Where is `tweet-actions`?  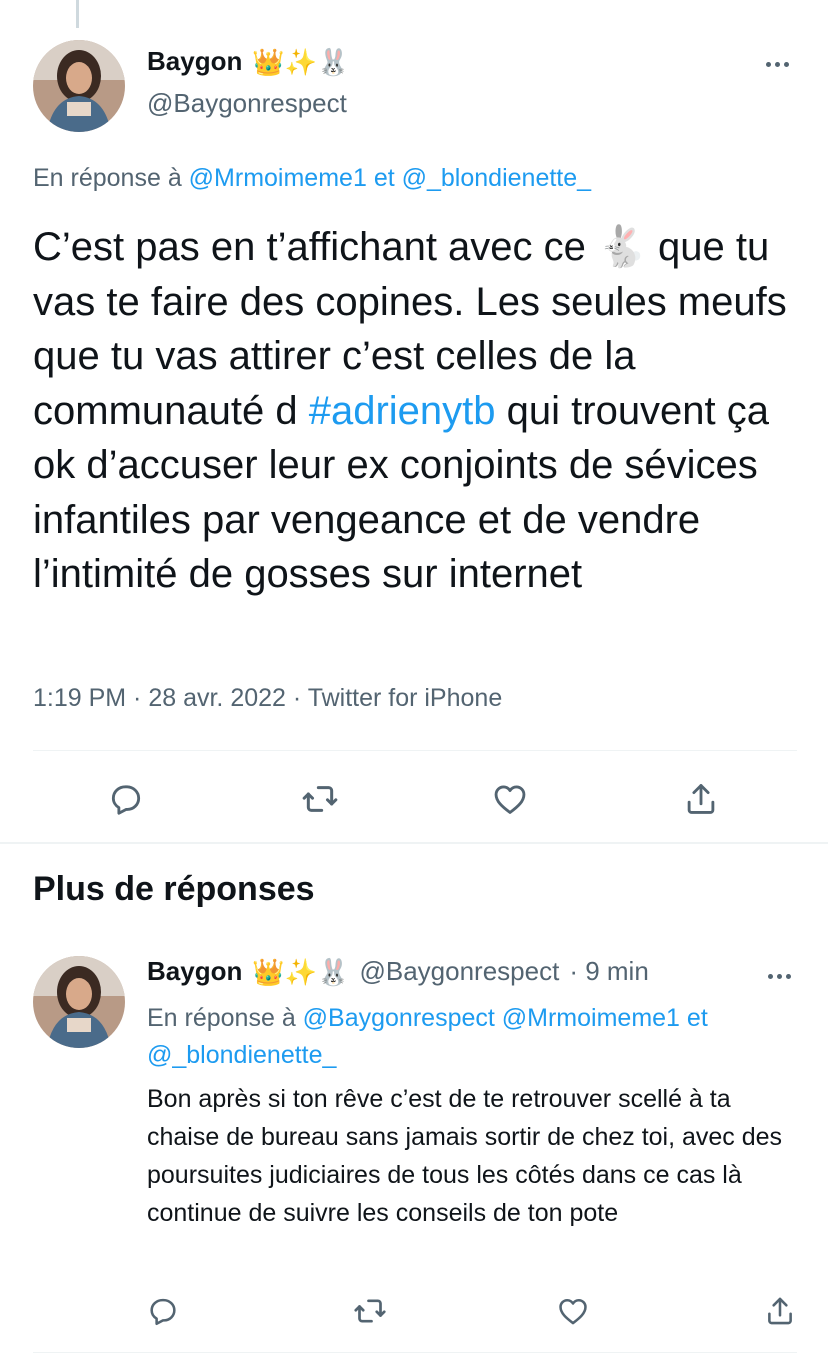 tweet-actions is located at coordinates (415, 799).